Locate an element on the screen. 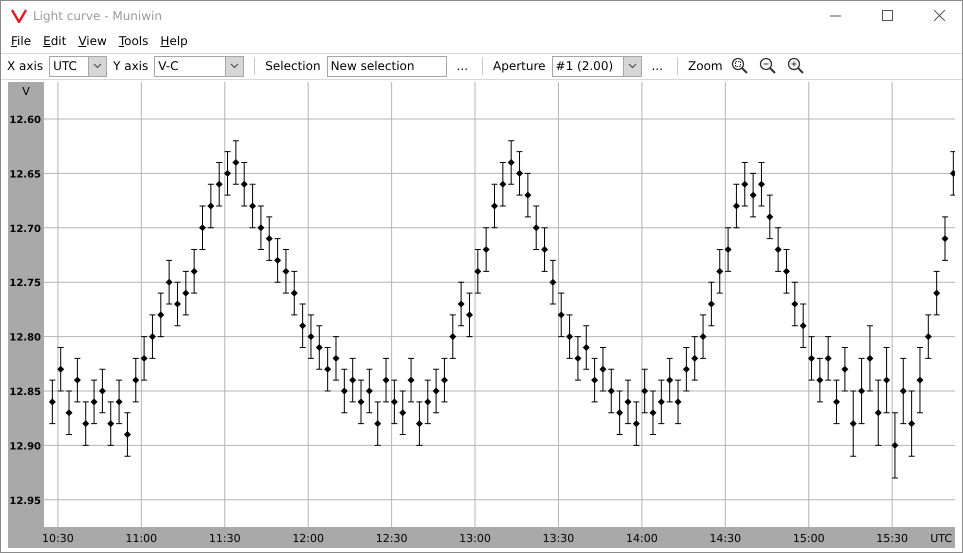 The width and height of the screenshot is (963, 553). x-axis-dropdown: UTC is located at coordinates (78, 66).